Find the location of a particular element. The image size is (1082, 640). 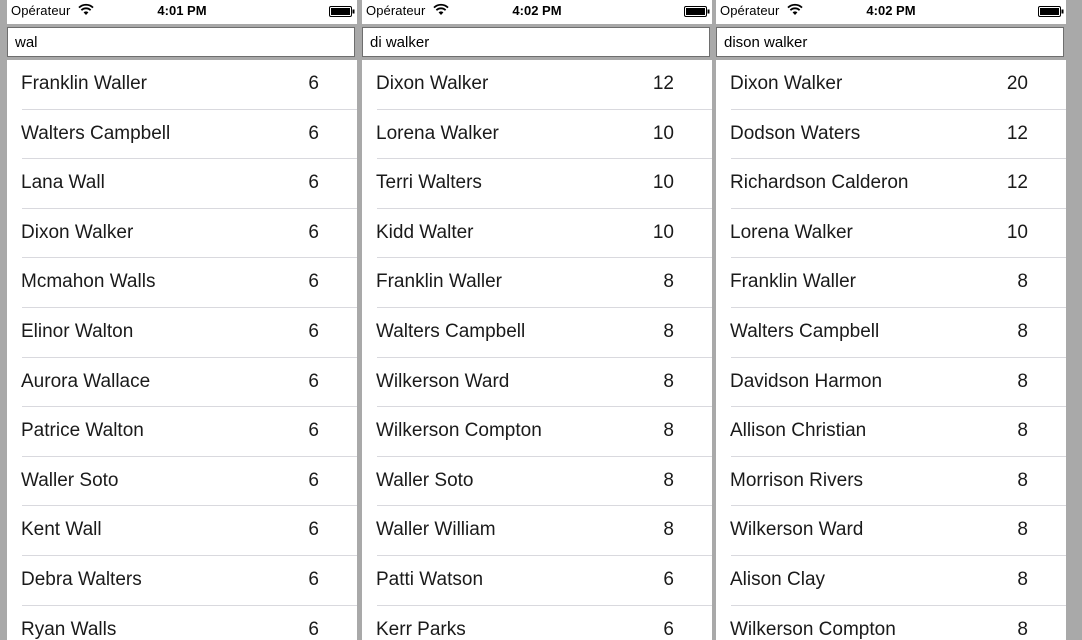

list-item: Patti Watson 6 is located at coordinates (537, 581).